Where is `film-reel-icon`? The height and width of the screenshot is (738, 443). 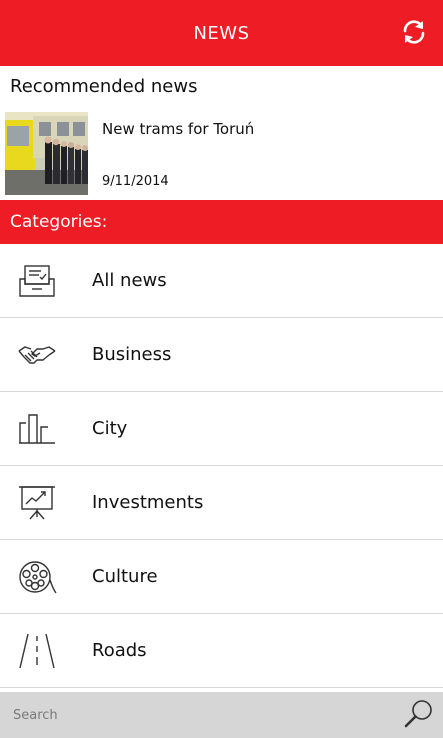
film-reel-icon is located at coordinates (37, 577).